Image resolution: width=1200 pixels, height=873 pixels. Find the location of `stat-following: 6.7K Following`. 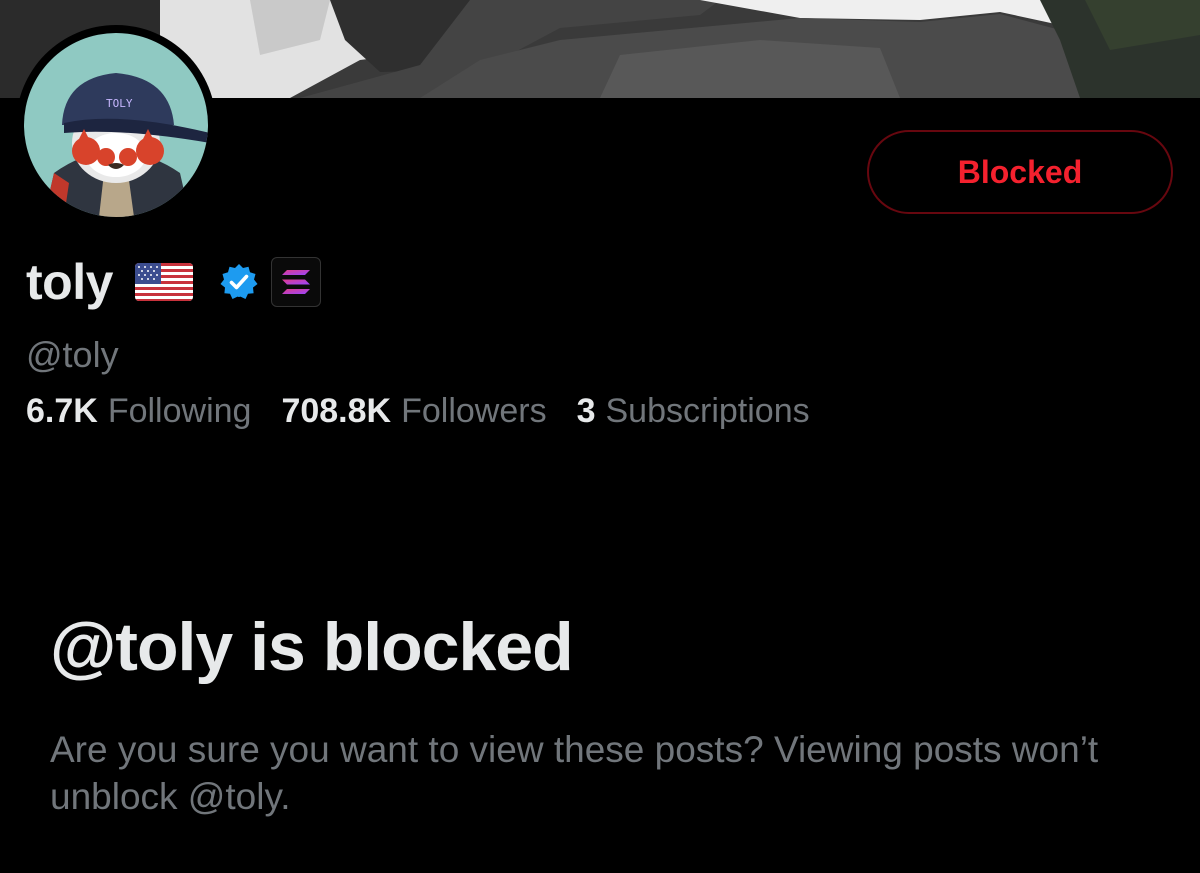

stat-following: 6.7K Following is located at coordinates (138, 411).